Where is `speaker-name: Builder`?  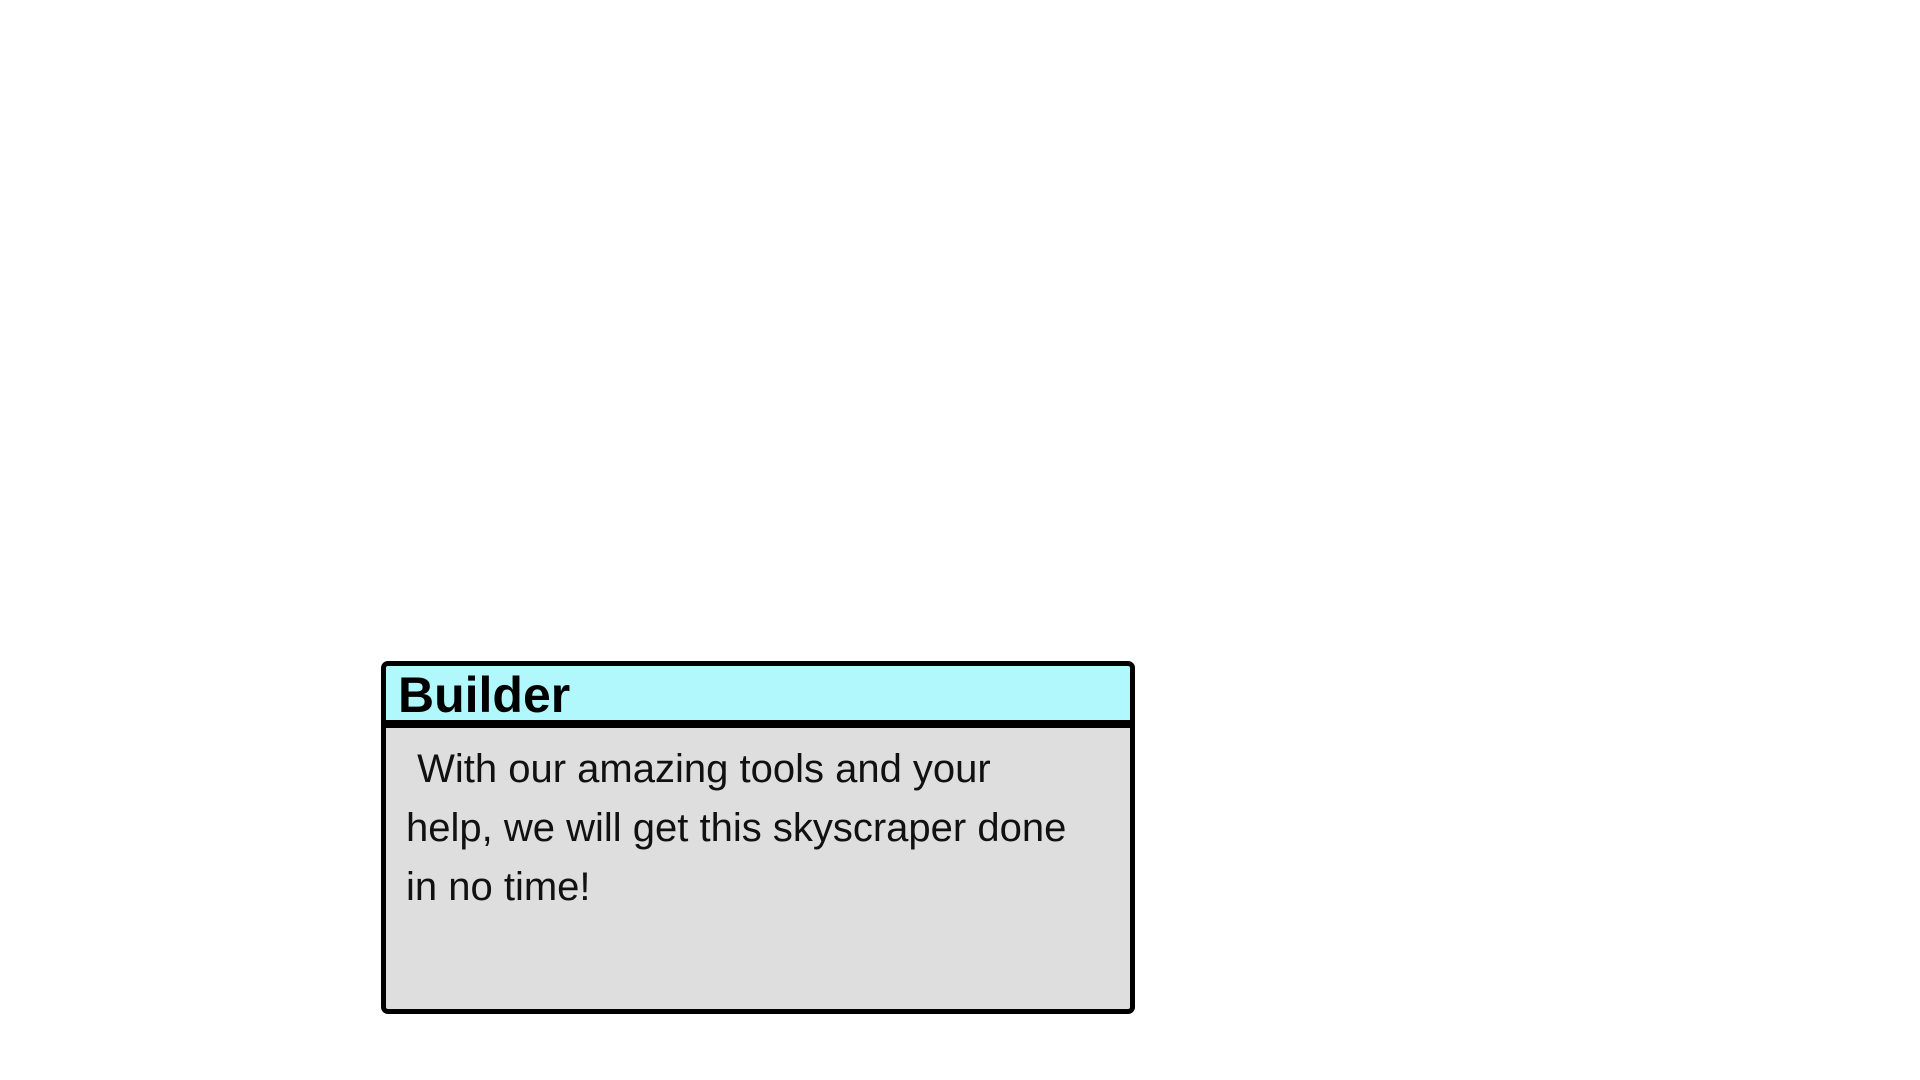
speaker-name: Builder is located at coordinates (484, 694).